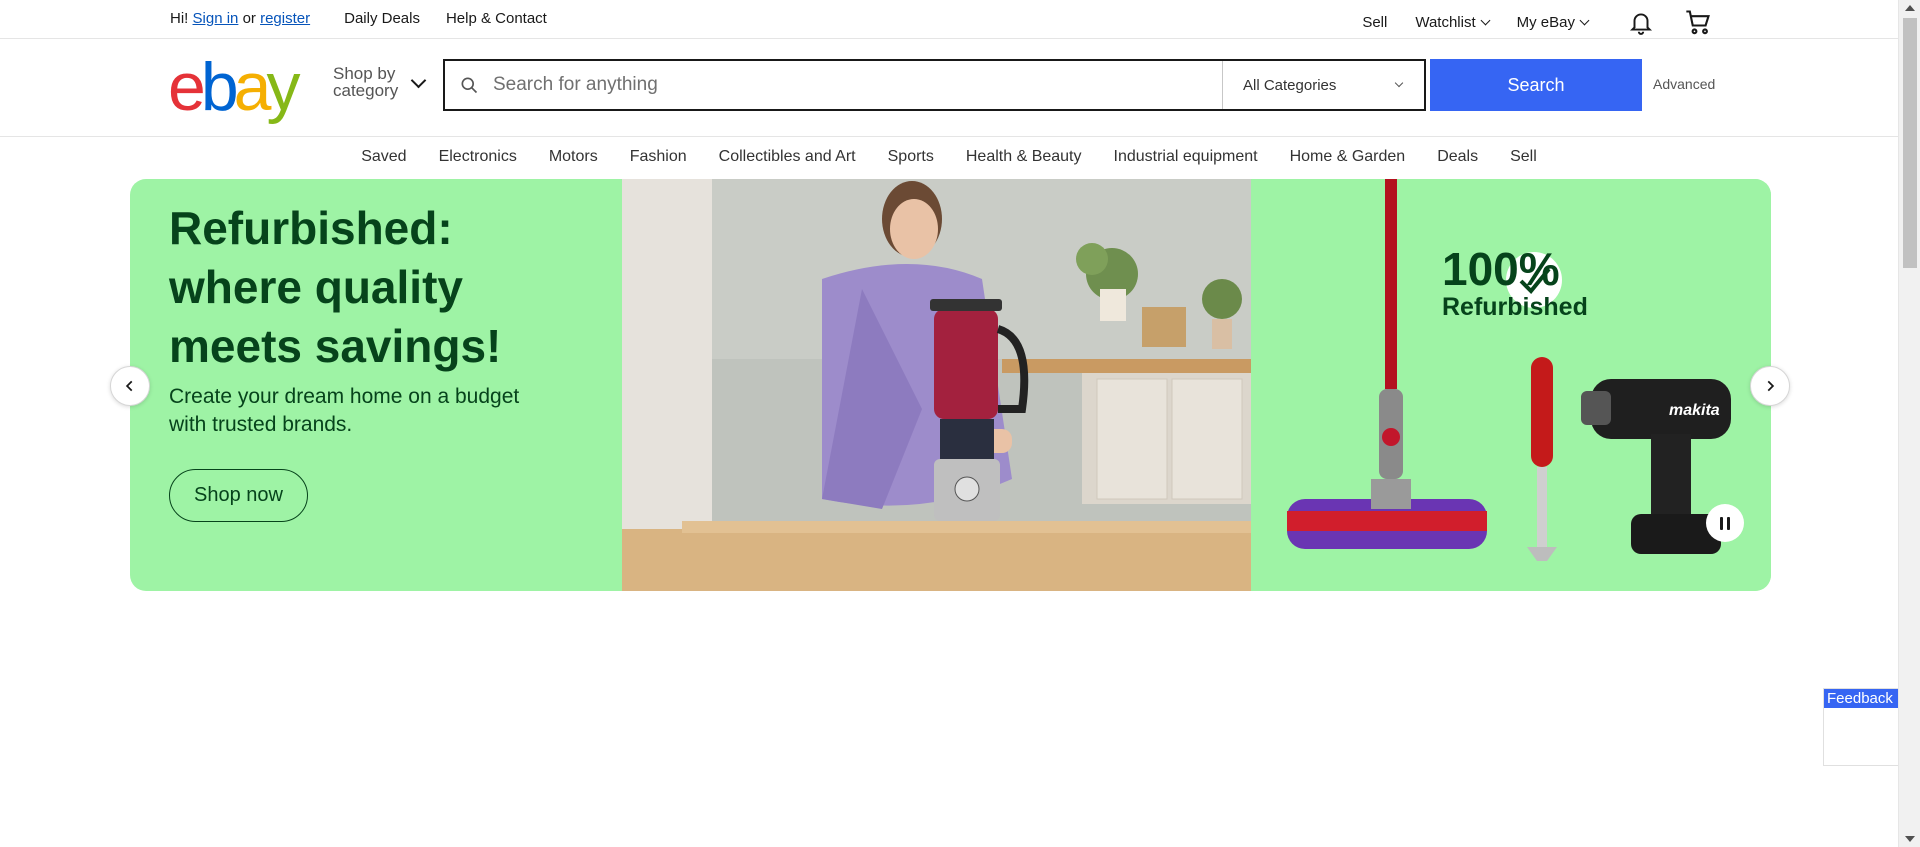 The width and height of the screenshot is (1920, 847). Describe the element at coordinates (1910, 839) in the screenshot. I see `scroll-down-icon` at that location.